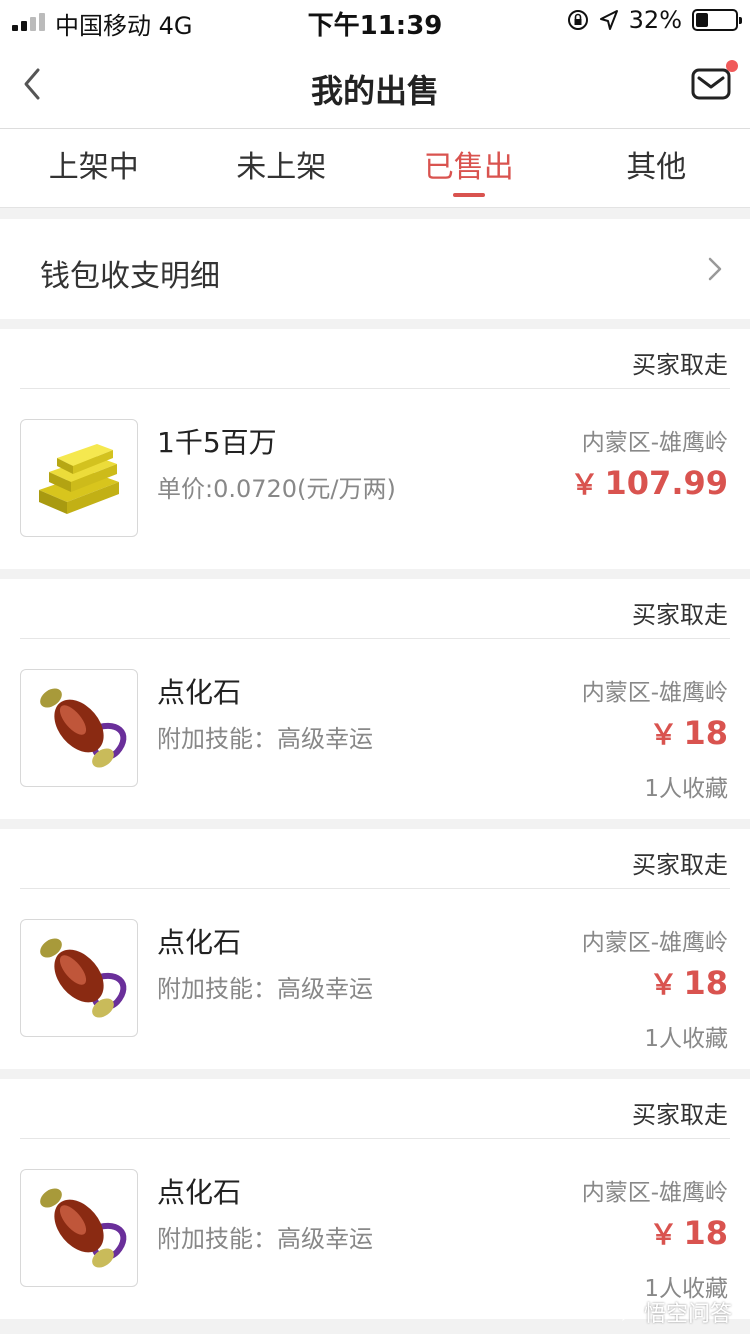  I want to click on item-name: 1千5百万, so click(217, 442).